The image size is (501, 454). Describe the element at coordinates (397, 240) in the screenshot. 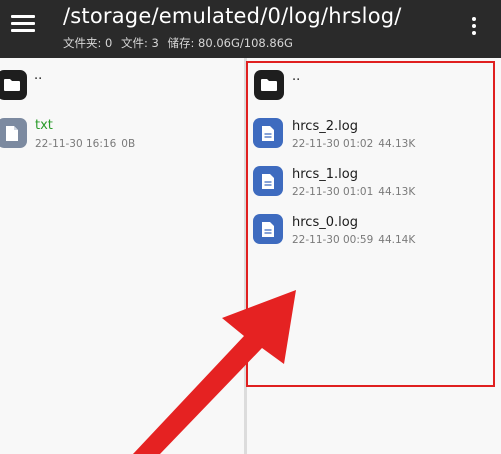

I see `file-size: 44.14K` at that location.